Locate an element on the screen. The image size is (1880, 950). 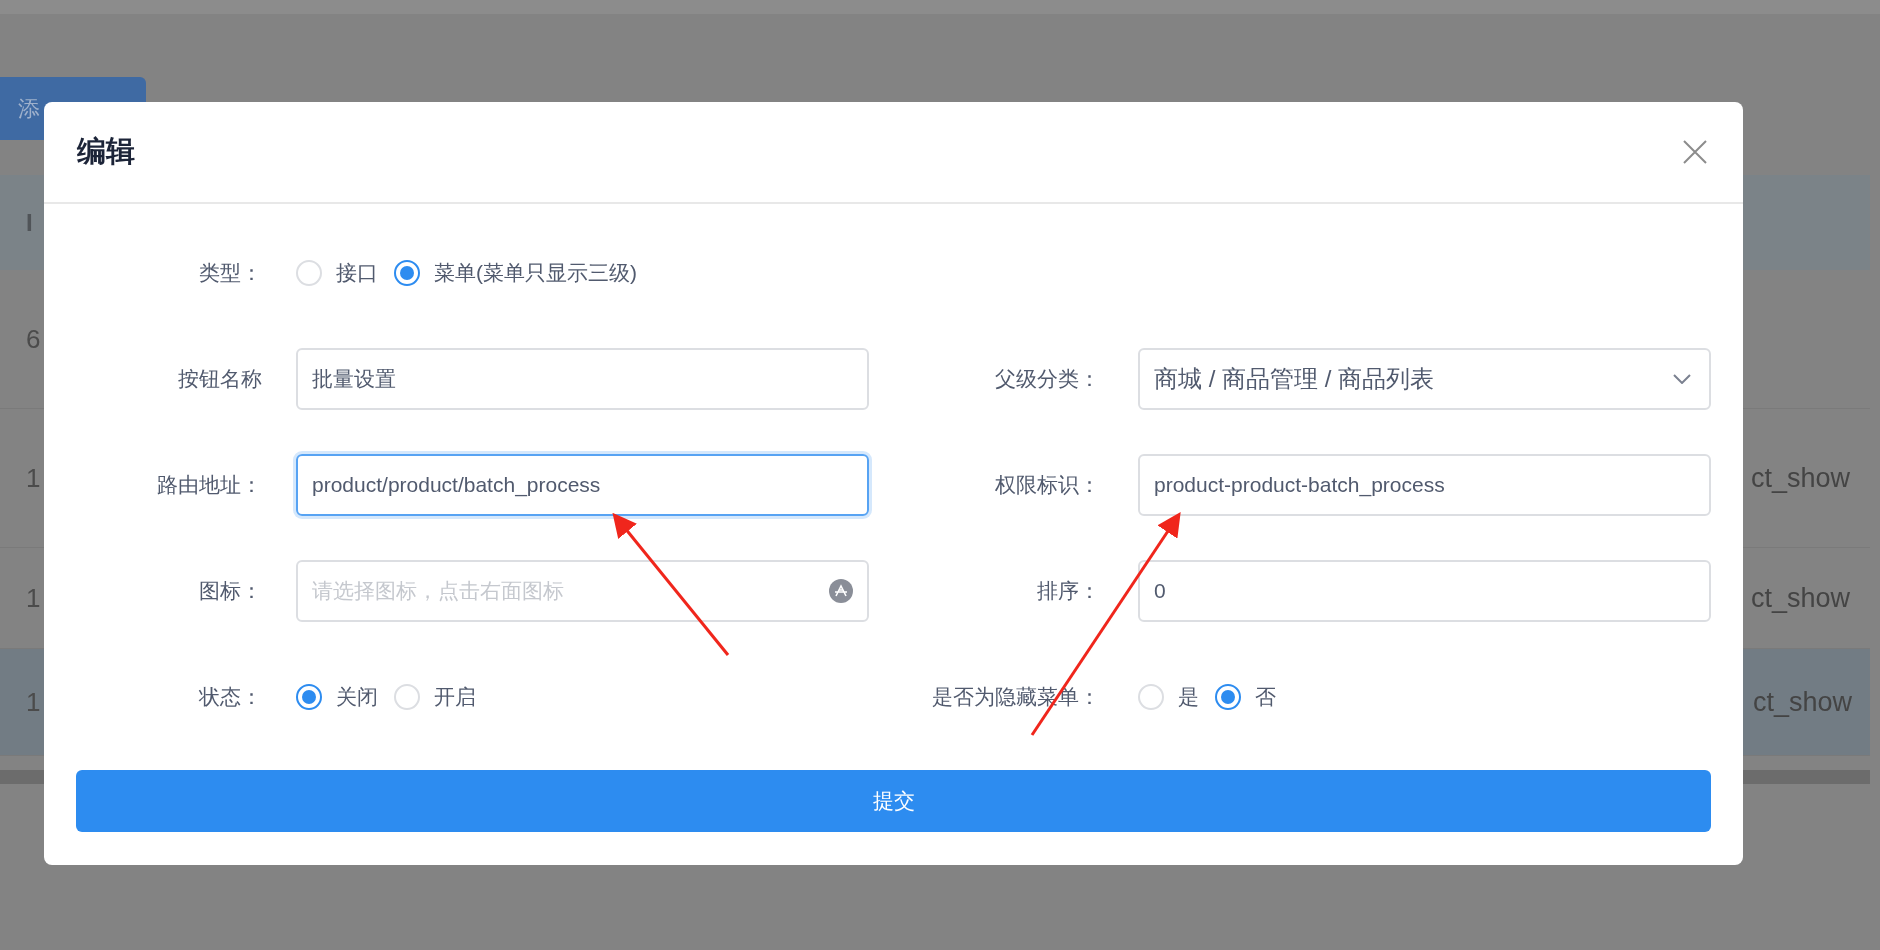
field-label: 按钮名称 is located at coordinates (219, 379).